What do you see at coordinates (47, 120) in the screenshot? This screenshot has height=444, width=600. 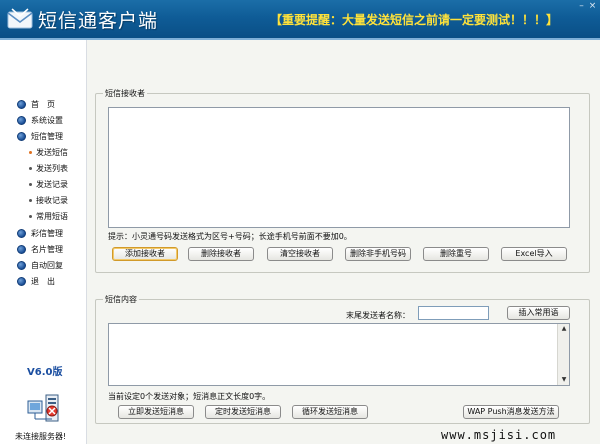 I see `nav-item-label: 系统设置` at bounding box center [47, 120].